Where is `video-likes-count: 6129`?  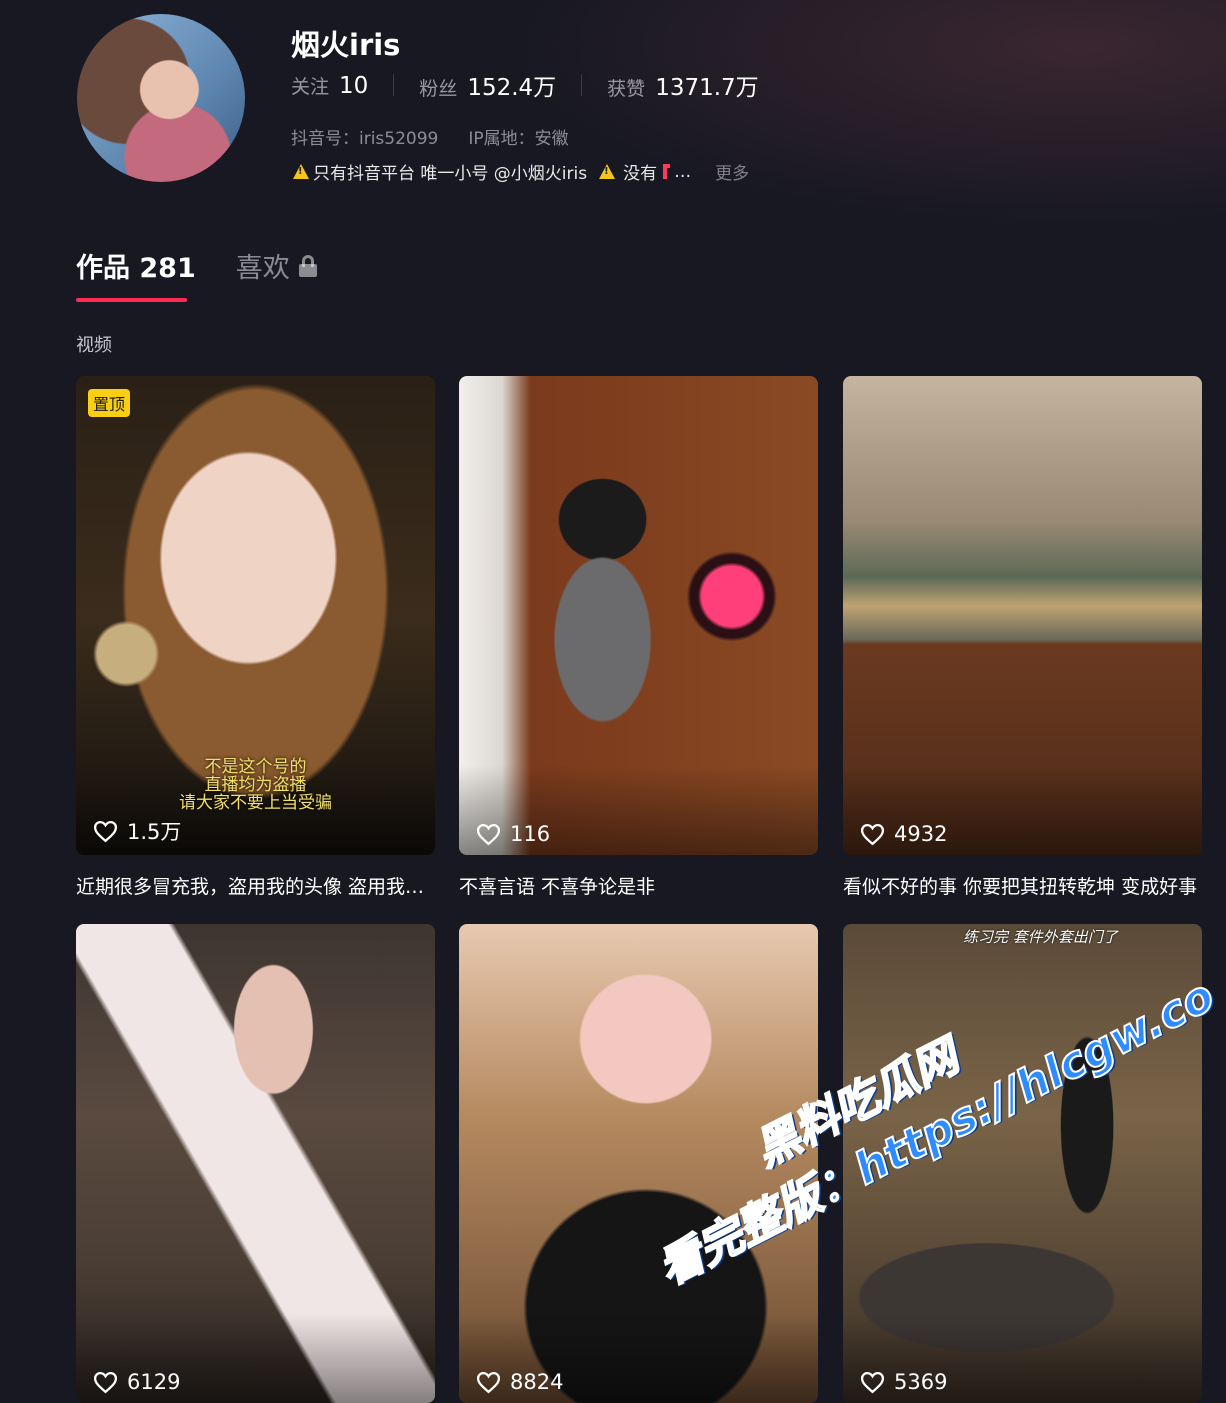
video-likes-count: 6129 is located at coordinates (154, 1382).